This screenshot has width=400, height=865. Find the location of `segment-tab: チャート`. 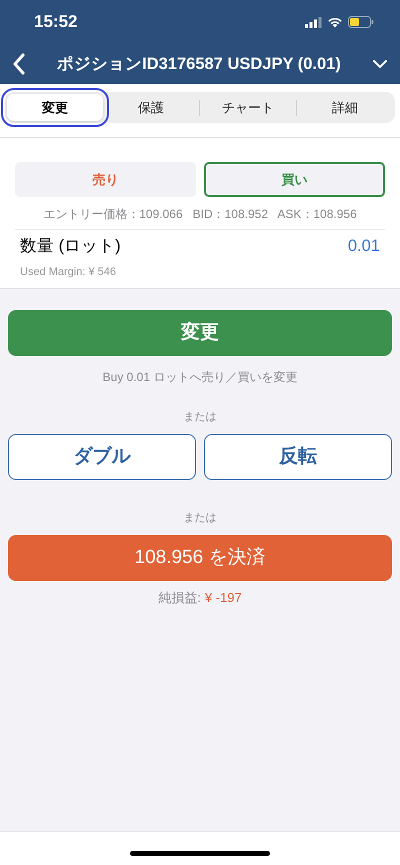

segment-tab: チャート is located at coordinates (248, 107).